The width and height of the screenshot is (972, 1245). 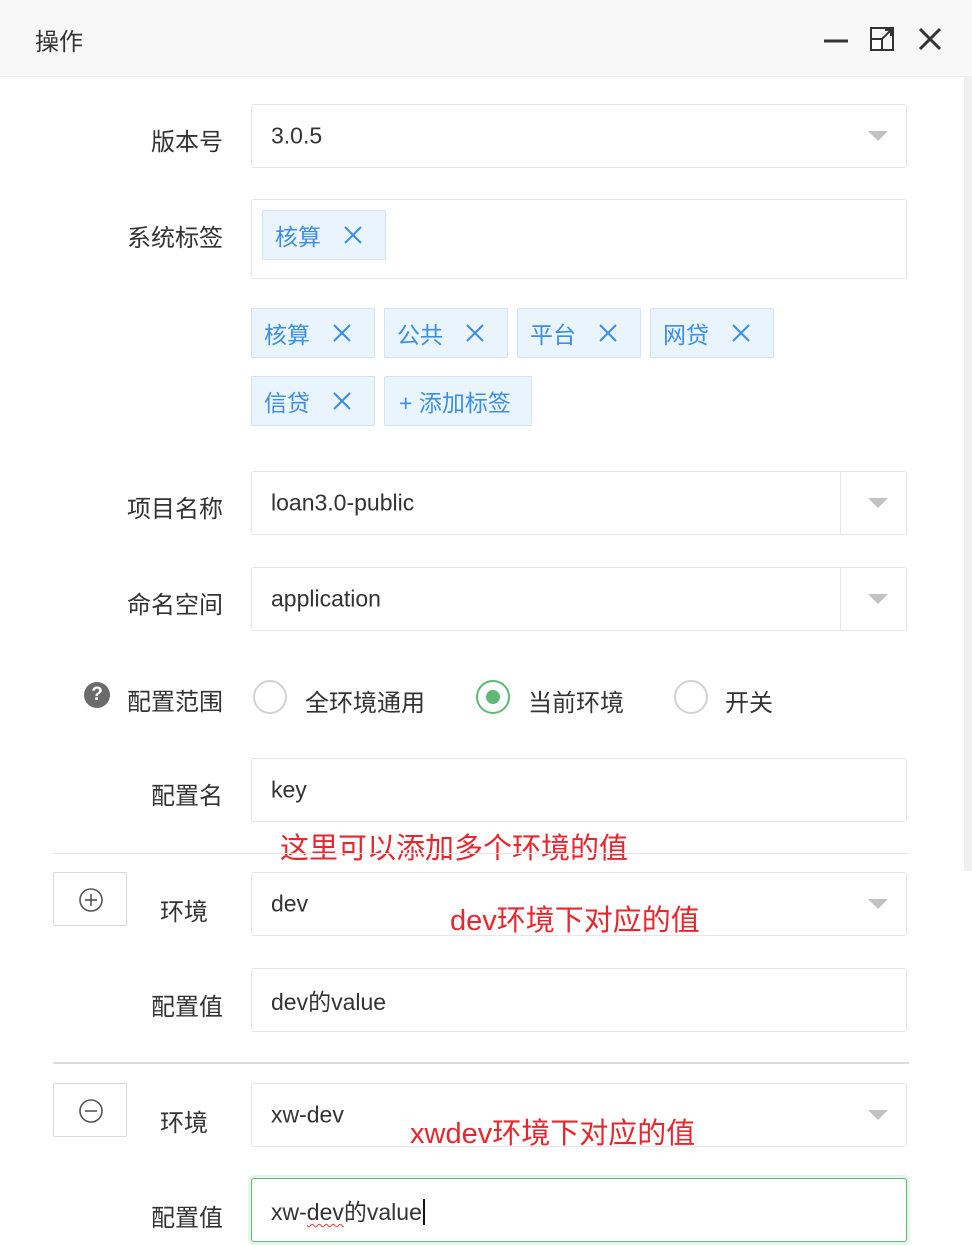 What do you see at coordinates (420, 335) in the screenshot?
I see `tag-label: 公共` at bounding box center [420, 335].